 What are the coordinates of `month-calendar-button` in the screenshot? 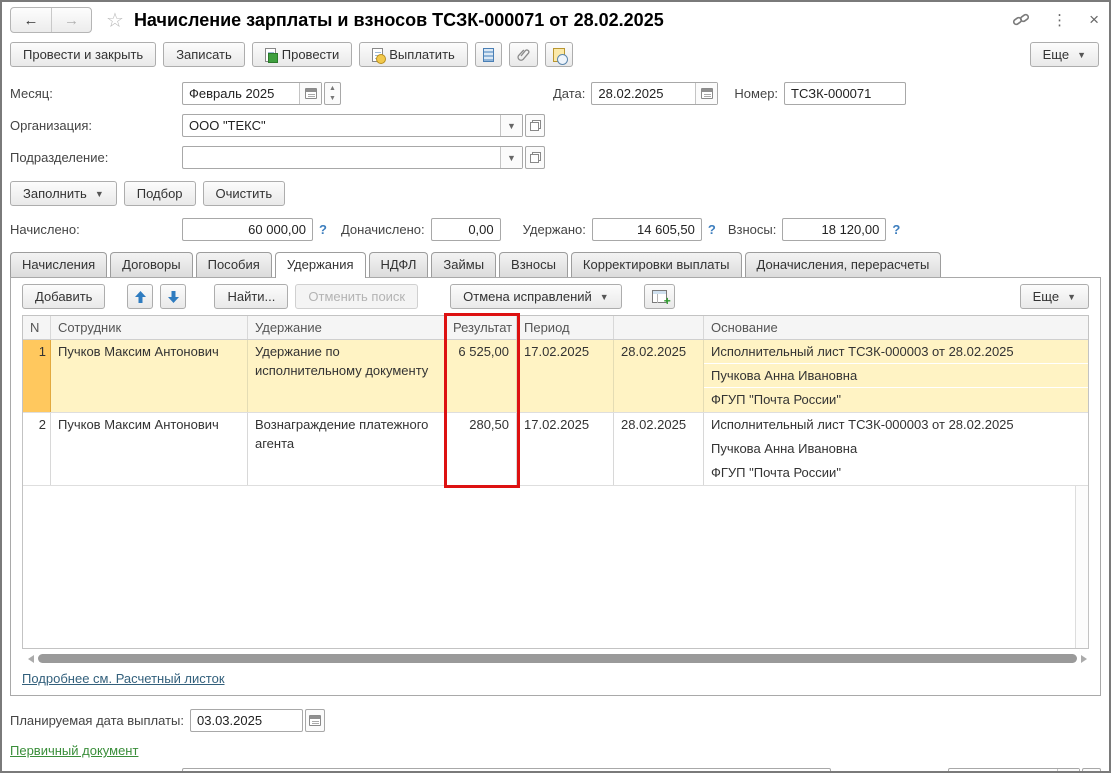 It's located at (310, 93).